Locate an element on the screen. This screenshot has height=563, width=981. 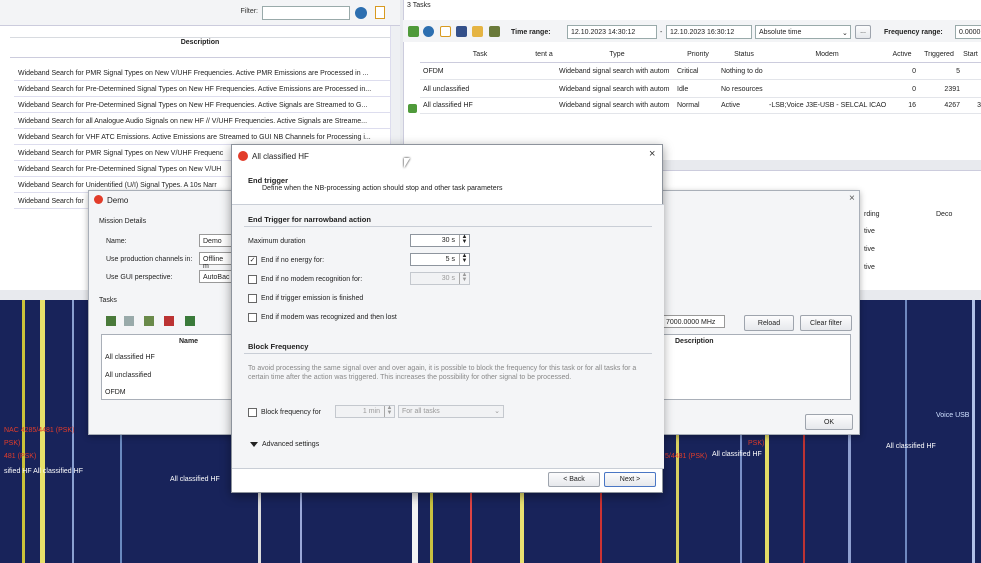
spectrum-label: All classified HF is located at coordinates (911, 446).